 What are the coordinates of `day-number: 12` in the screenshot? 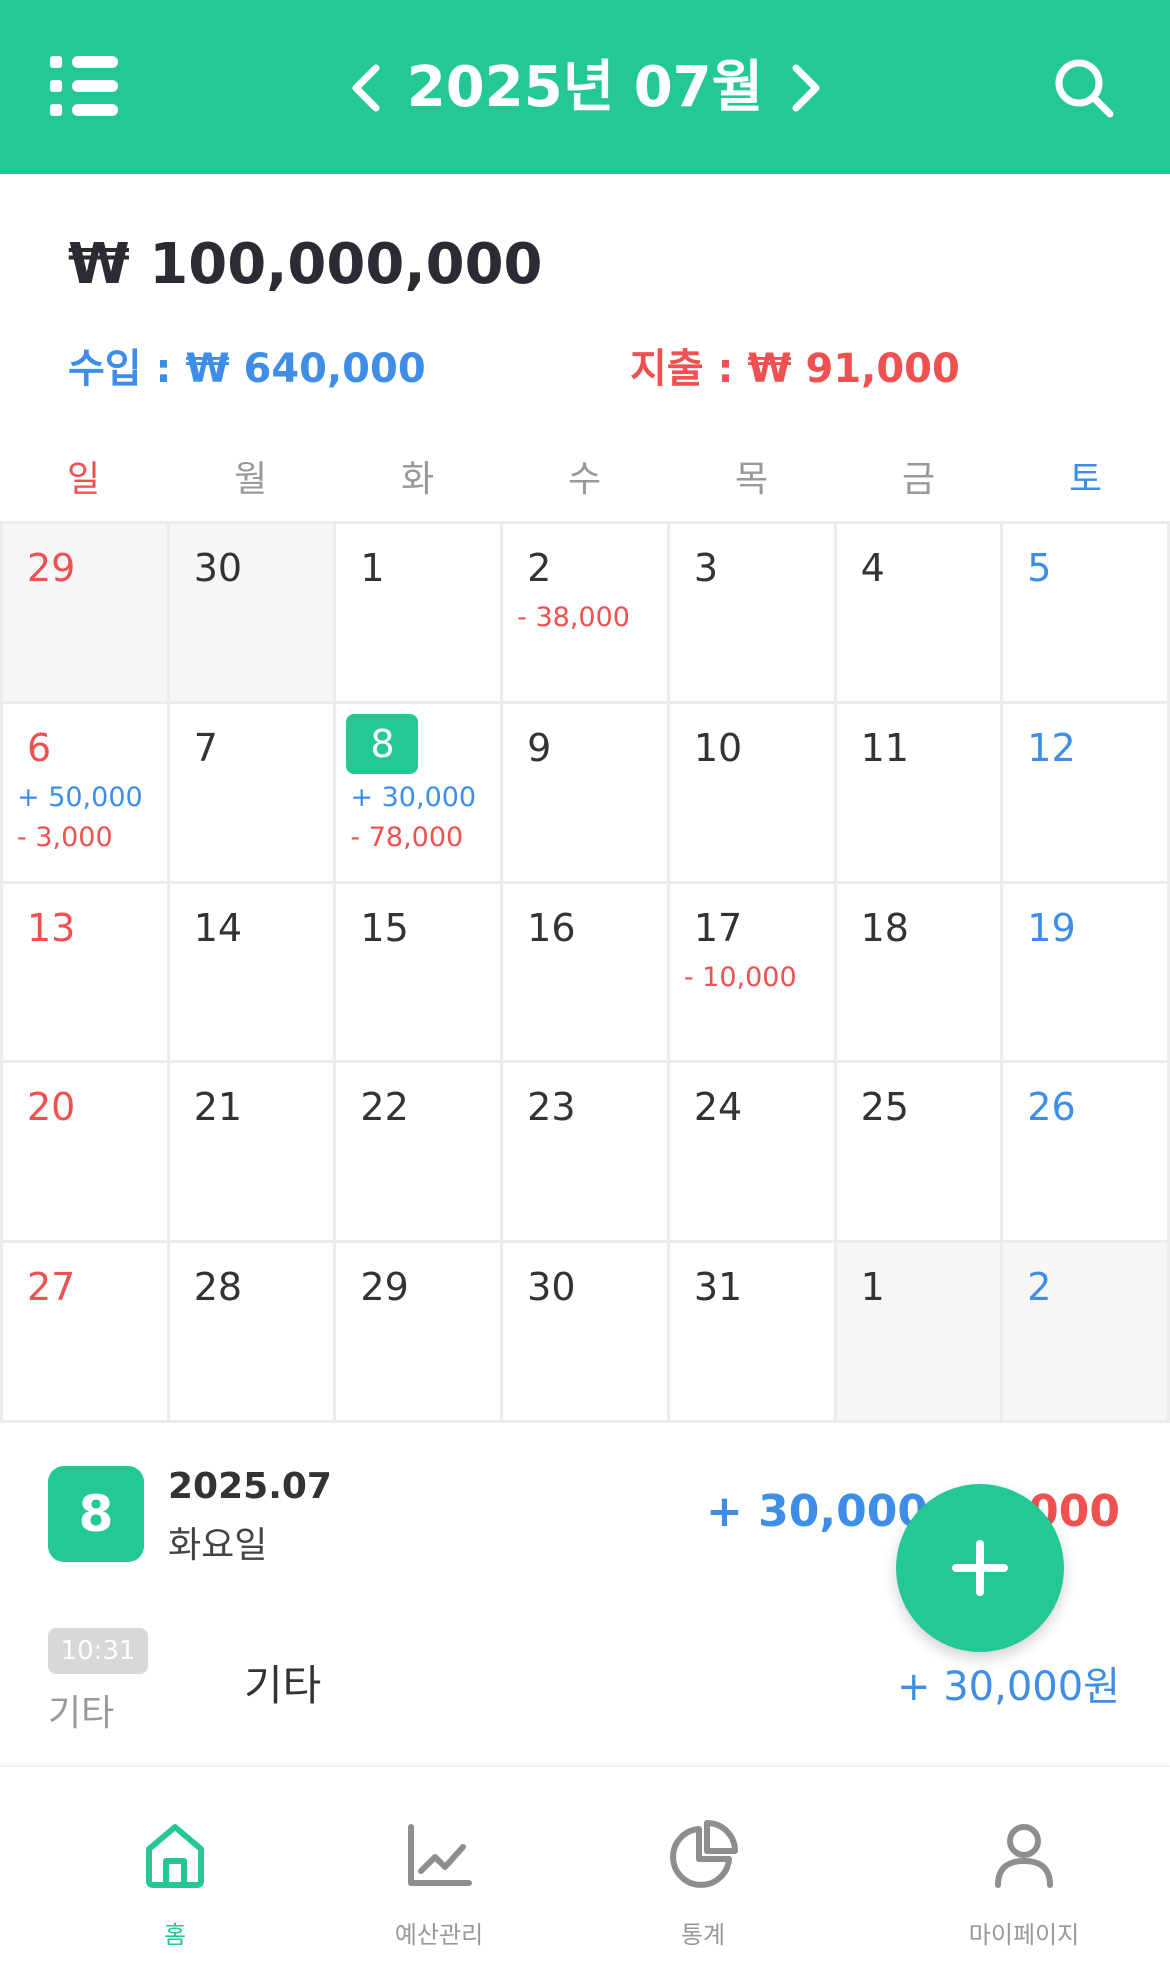 It's located at (1051, 747).